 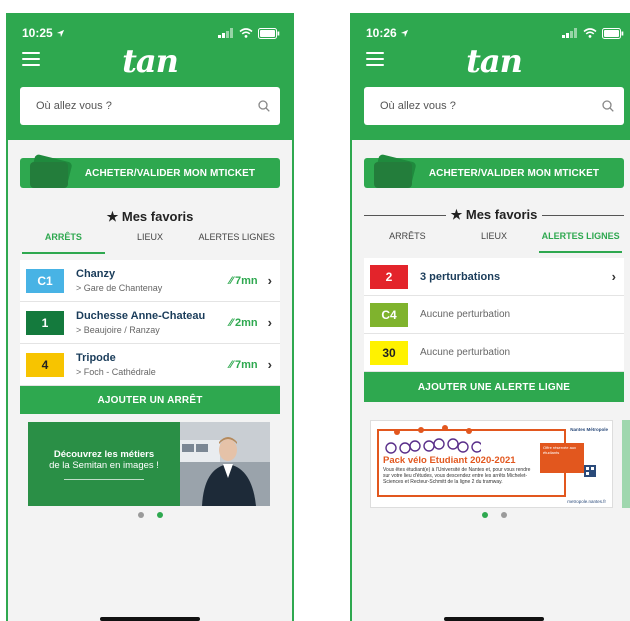 What do you see at coordinates (96, 358) in the screenshot?
I see `stop-name: Tripode` at bounding box center [96, 358].